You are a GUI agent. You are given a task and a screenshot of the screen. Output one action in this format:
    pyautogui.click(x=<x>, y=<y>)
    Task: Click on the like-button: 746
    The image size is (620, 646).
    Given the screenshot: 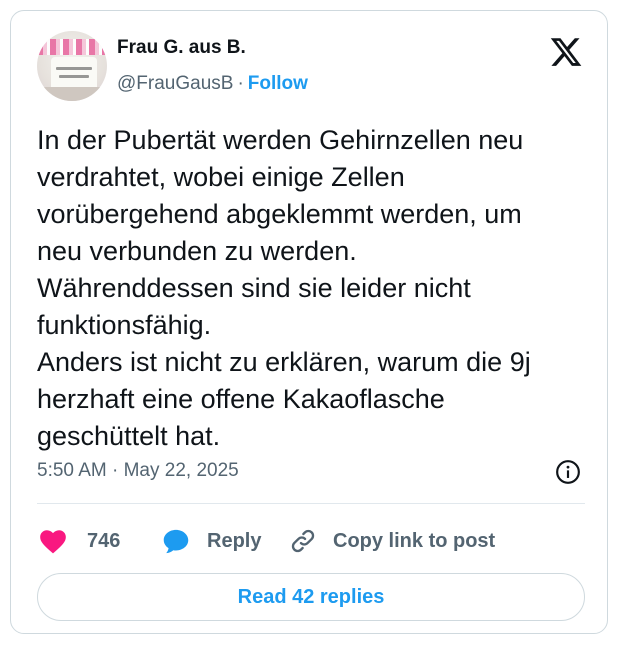 What is the action you would take?
    pyautogui.click(x=79, y=541)
    